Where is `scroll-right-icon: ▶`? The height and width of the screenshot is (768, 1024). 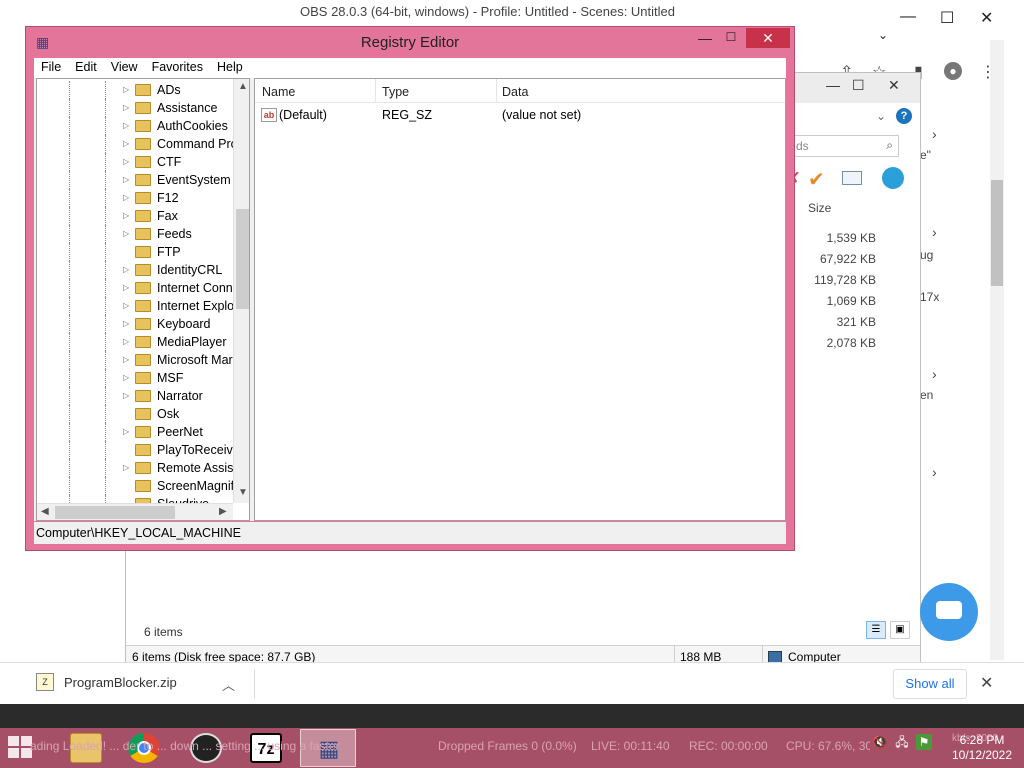 scroll-right-icon: ▶ is located at coordinates (223, 511).